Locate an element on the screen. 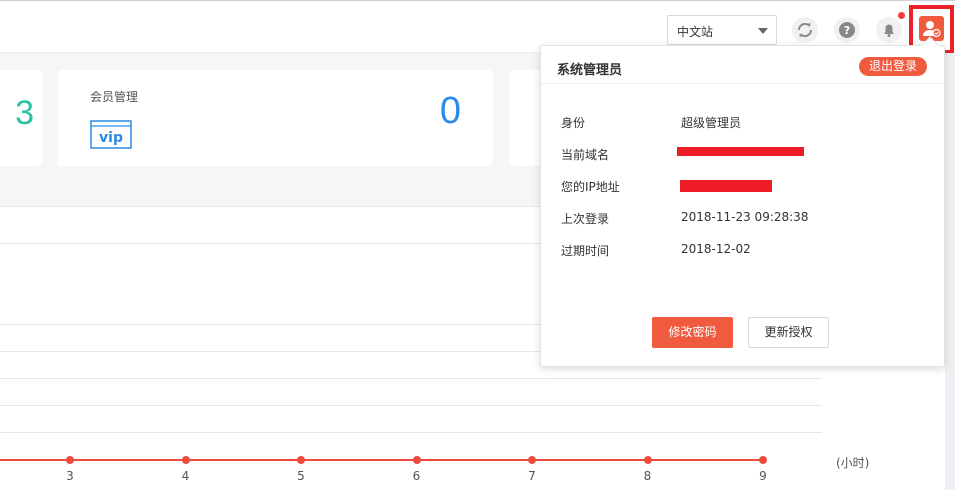  language-select: 中文站 is located at coordinates (722, 30).